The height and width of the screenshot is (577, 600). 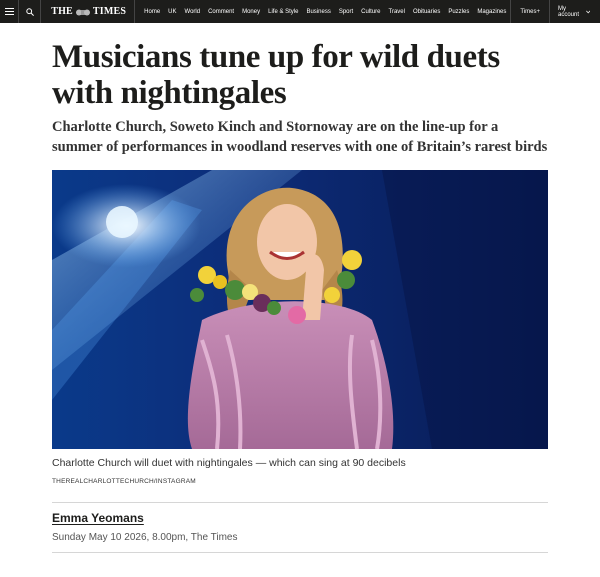 What do you see at coordinates (458, 12) in the screenshot?
I see `nav-link-puzzles: Puzzles` at bounding box center [458, 12].